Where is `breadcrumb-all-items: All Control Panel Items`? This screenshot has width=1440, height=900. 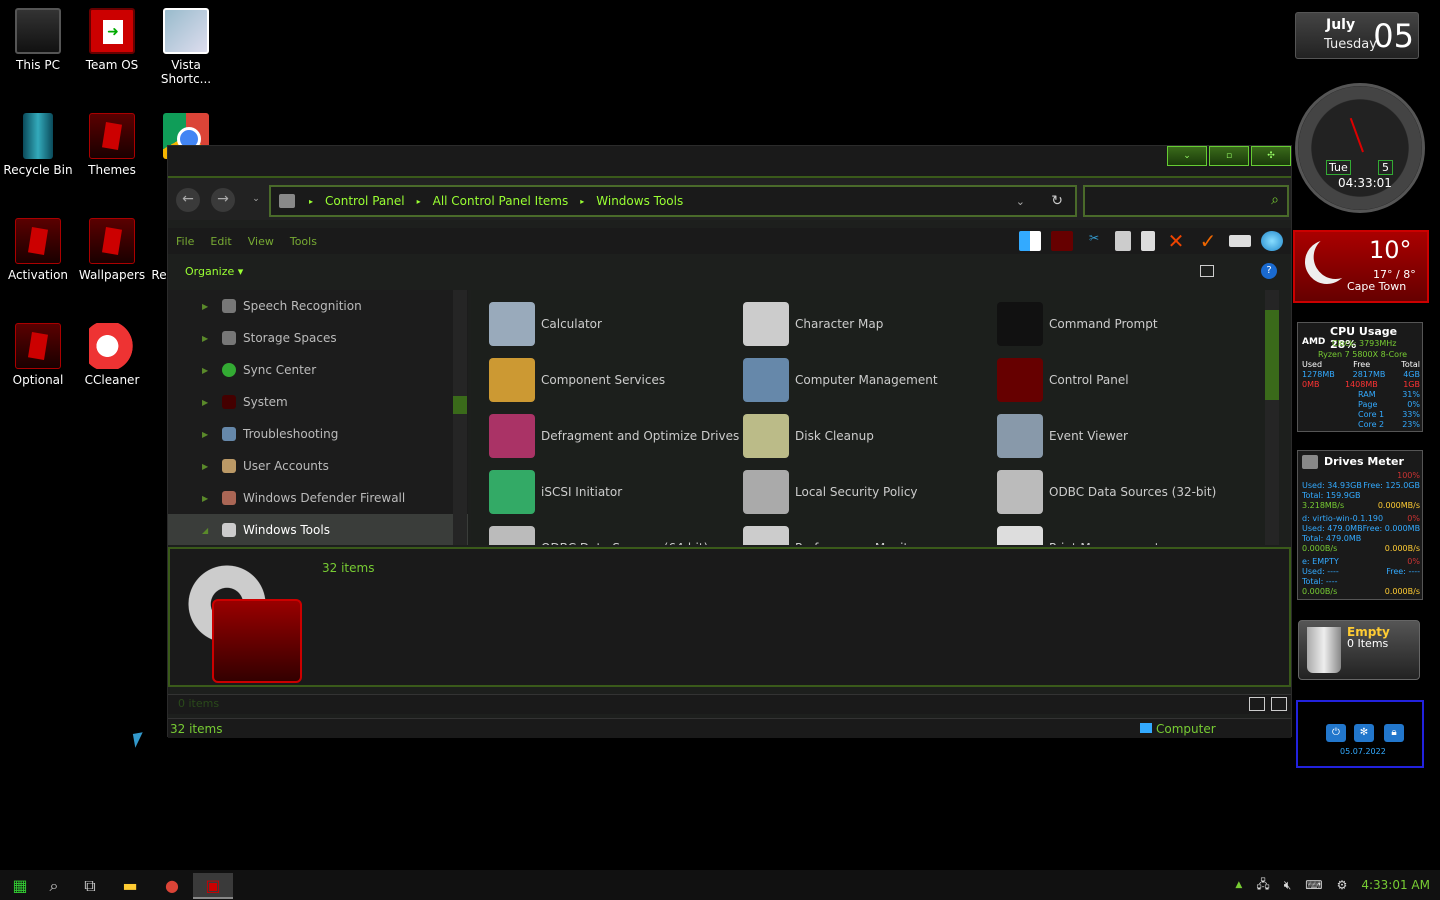 breadcrumb-all-items: All Control Panel Items is located at coordinates (501, 201).